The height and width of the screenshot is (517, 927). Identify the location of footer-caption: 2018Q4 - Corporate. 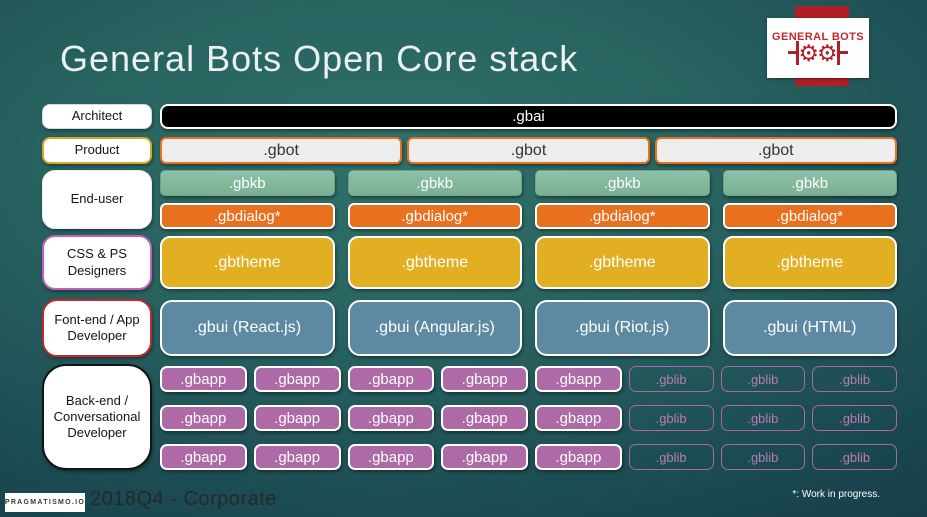
(183, 499).